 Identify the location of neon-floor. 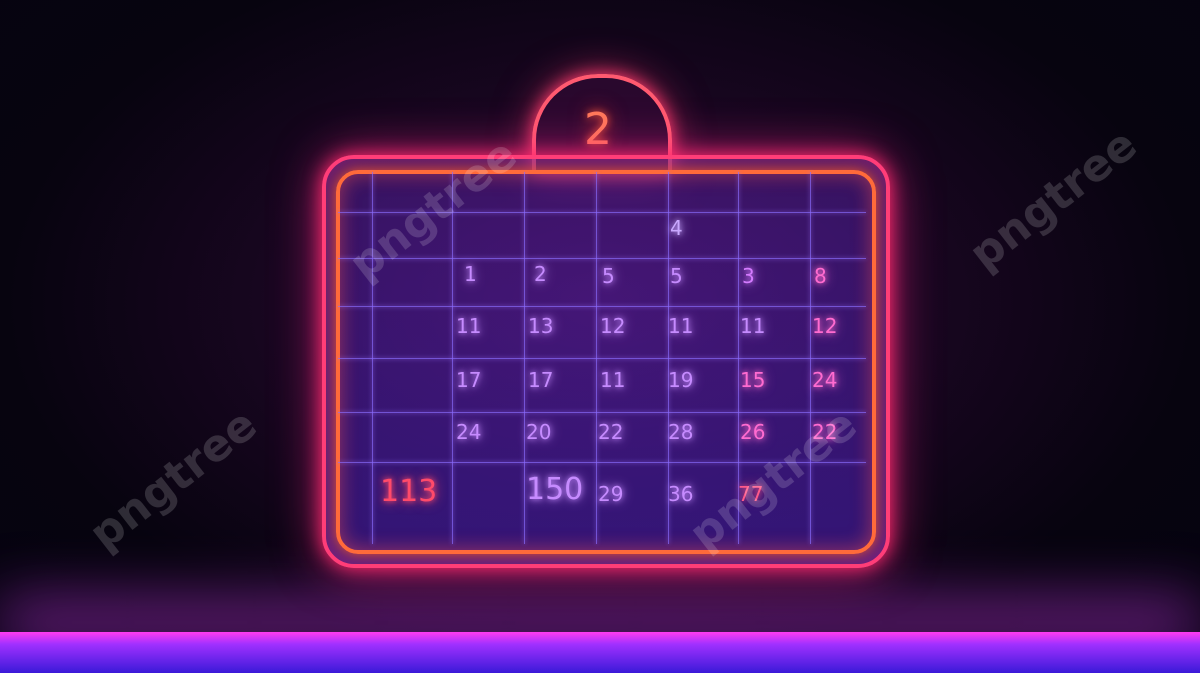
(600, 652).